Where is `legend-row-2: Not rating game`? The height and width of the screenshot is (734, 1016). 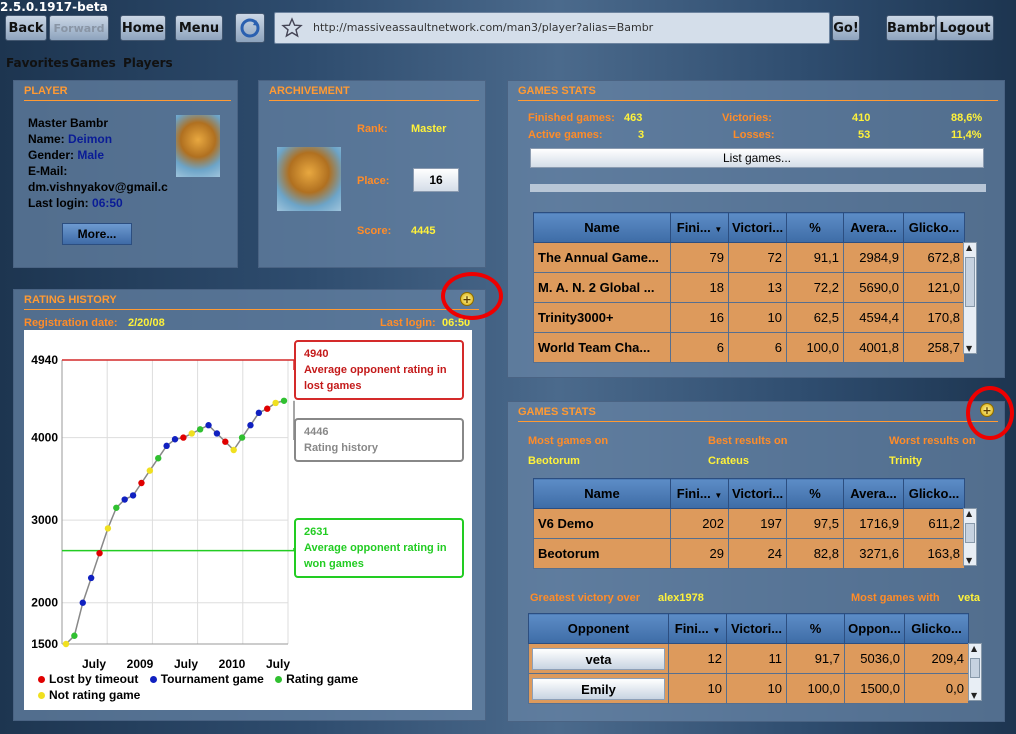 legend-row-2: Not rating game is located at coordinates (89, 695).